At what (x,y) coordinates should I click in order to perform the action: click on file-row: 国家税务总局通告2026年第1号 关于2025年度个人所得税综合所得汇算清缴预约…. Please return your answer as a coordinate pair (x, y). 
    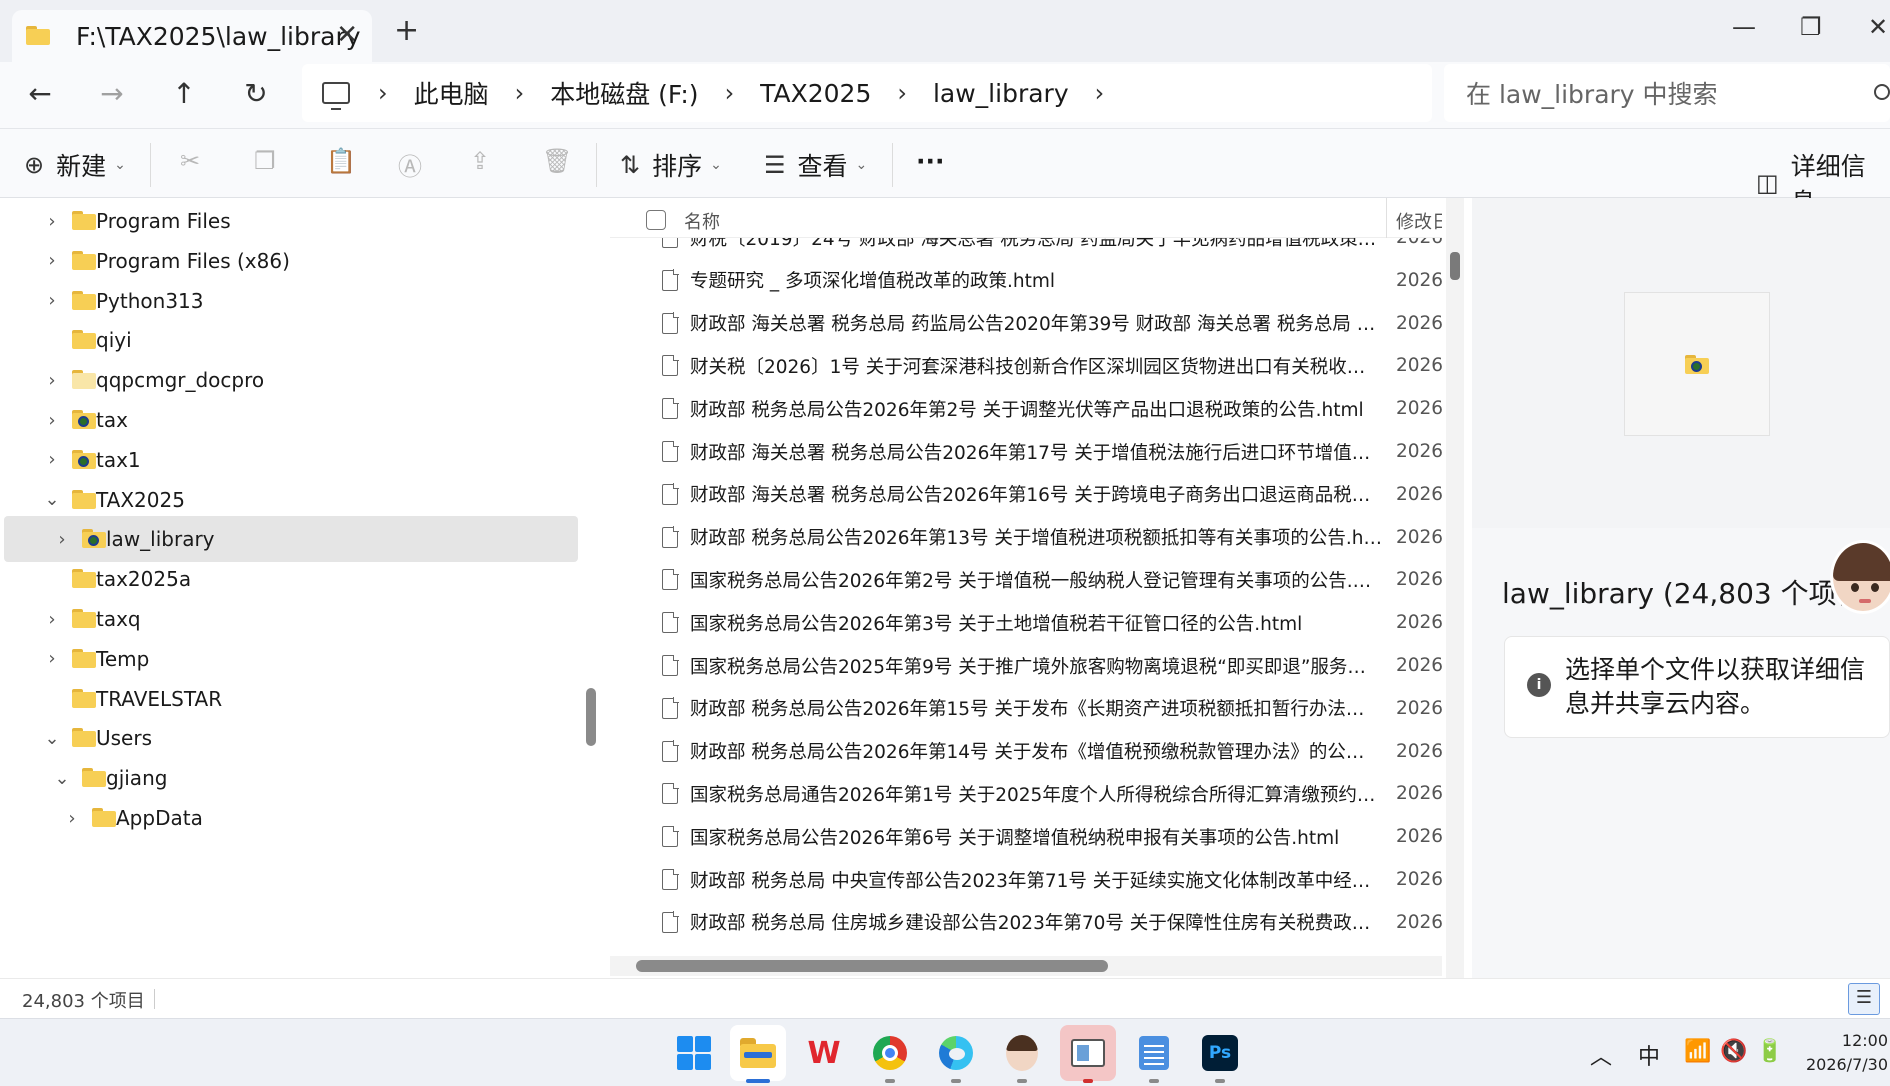
    Looking at the image, I should click on (1026, 793).